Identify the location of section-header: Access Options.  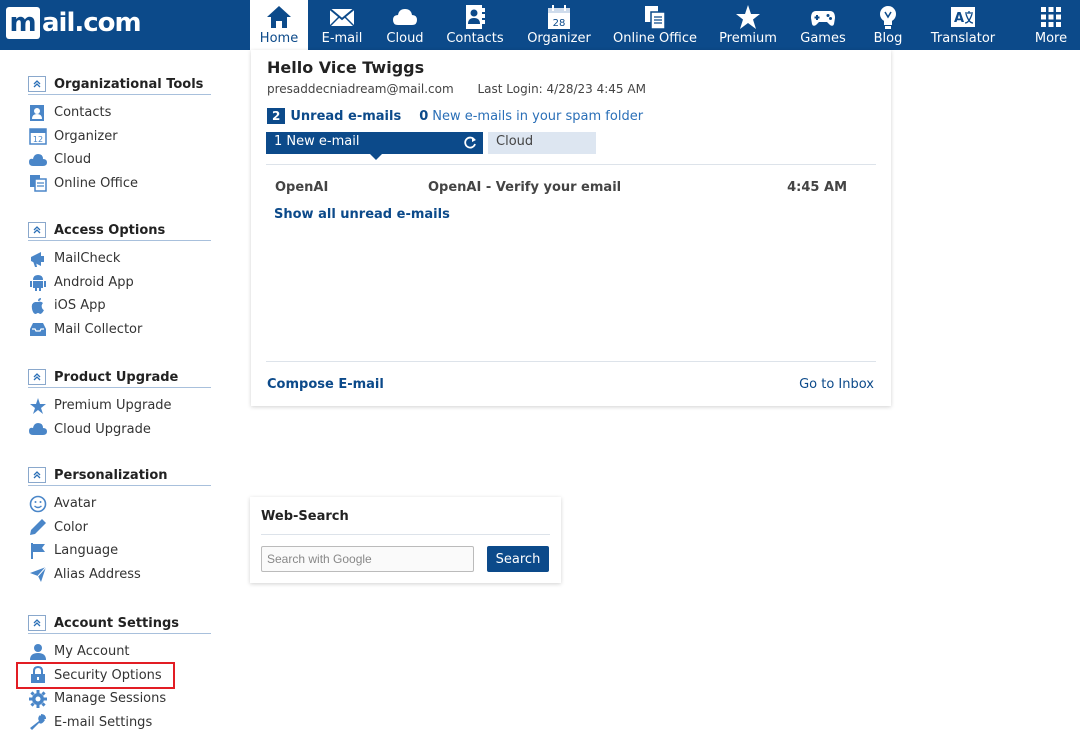
(119, 230).